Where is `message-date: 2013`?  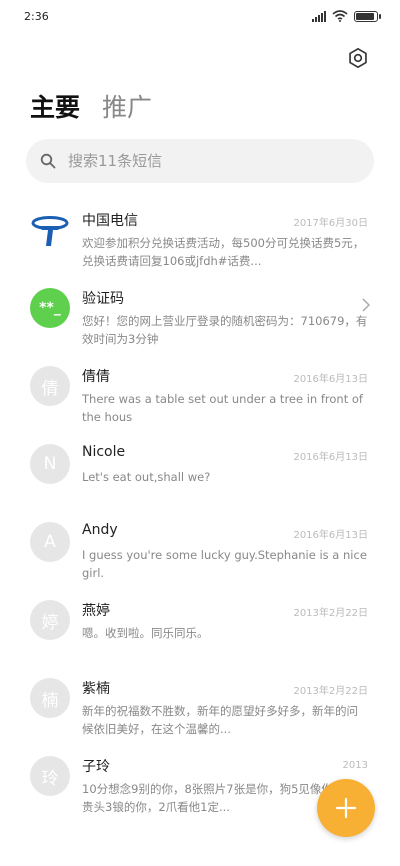
message-date: 2013 is located at coordinates (355, 765).